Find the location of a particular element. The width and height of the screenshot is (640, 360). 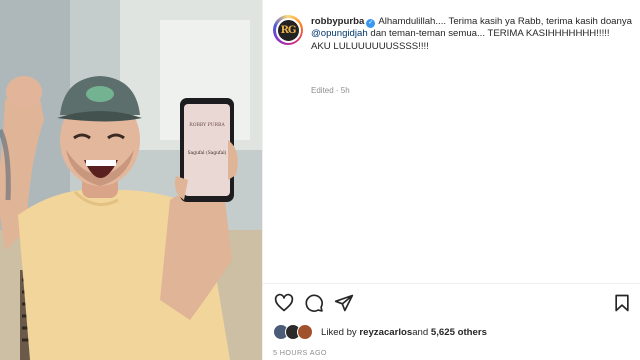

avatar-initials: RG is located at coordinates (288, 30).